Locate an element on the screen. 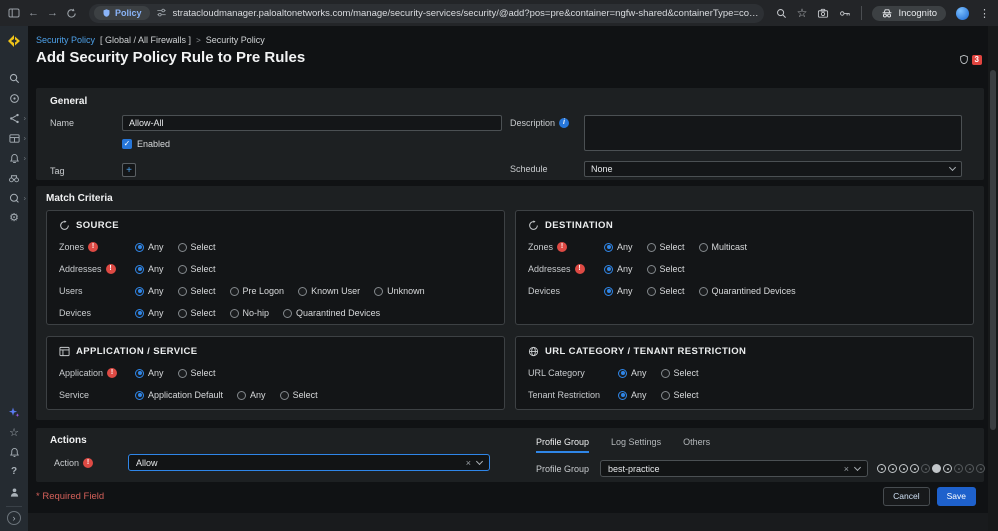 The width and height of the screenshot is (998, 531). back-icon: ← is located at coordinates (33, 13).